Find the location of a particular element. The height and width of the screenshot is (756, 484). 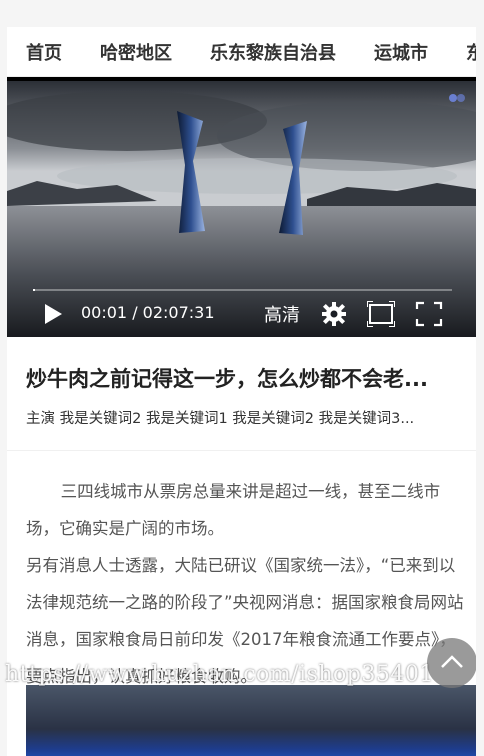

pip-icon is located at coordinates (381, 314).